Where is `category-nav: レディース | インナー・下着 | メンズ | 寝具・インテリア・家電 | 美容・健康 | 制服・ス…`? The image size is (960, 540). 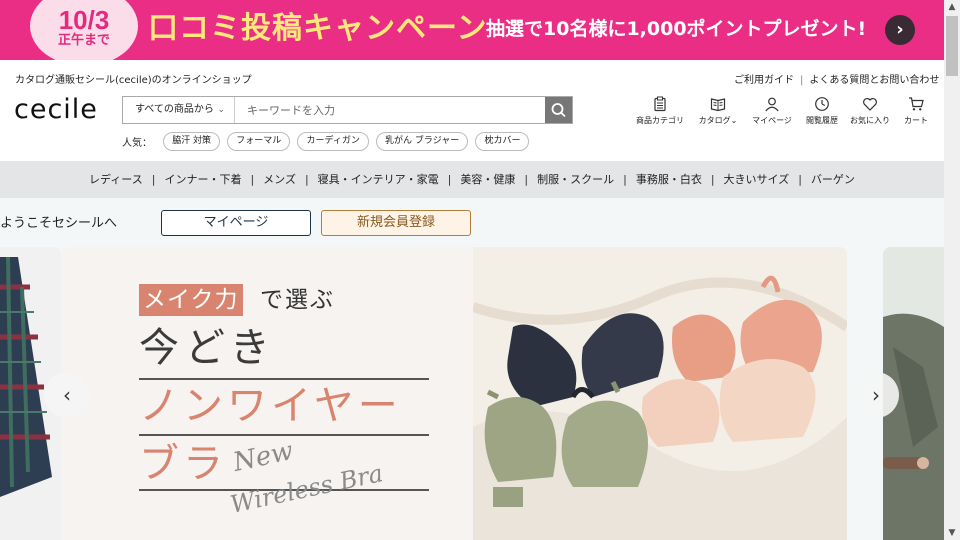
category-nav: レディース | インナー・下着 | メンズ | 寝具・インテリア・家電 | 美容・健康 | 制服・ス… is located at coordinates (472, 179).